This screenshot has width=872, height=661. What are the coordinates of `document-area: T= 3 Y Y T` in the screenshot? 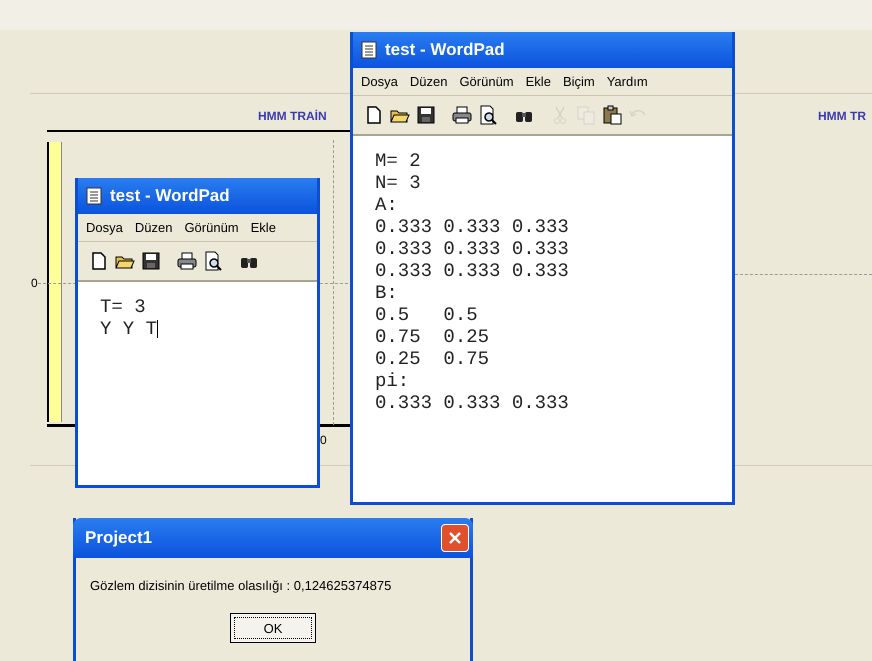 It's located at (197, 383).